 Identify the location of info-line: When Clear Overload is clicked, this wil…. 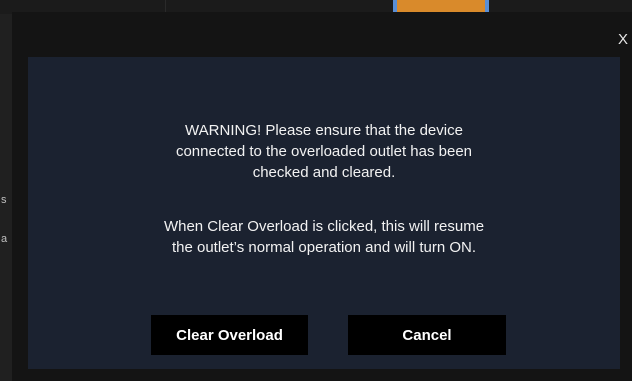
(324, 226).